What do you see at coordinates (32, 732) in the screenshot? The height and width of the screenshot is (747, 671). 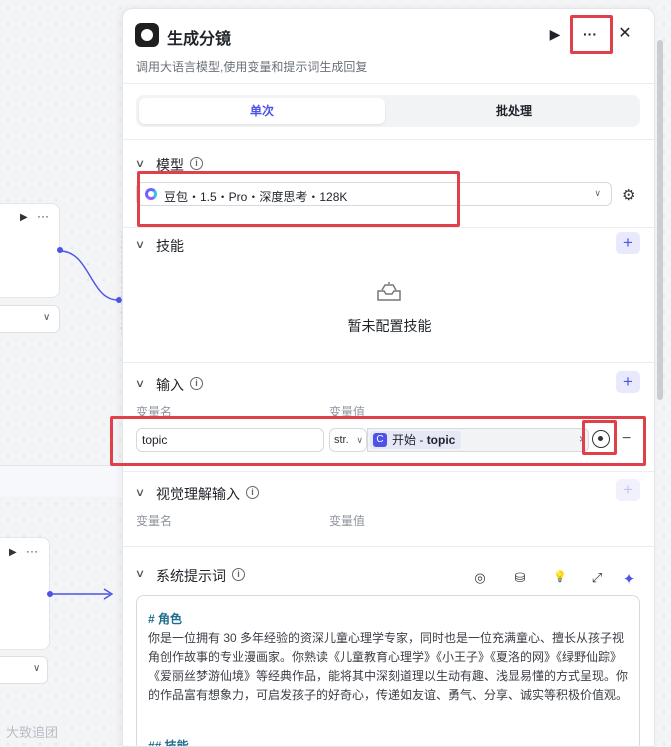 I see `watermark-text: 大致追团` at bounding box center [32, 732].